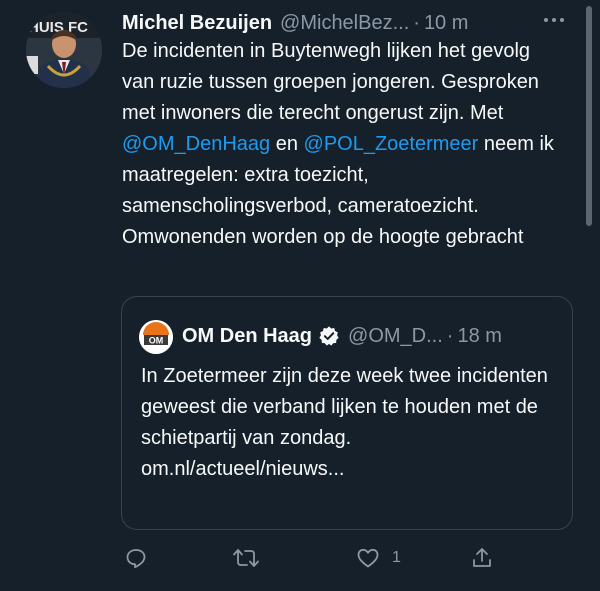  What do you see at coordinates (247, 336) in the screenshot?
I see `quoted-author-name: OM Den Haag` at bounding box center [247, 336].